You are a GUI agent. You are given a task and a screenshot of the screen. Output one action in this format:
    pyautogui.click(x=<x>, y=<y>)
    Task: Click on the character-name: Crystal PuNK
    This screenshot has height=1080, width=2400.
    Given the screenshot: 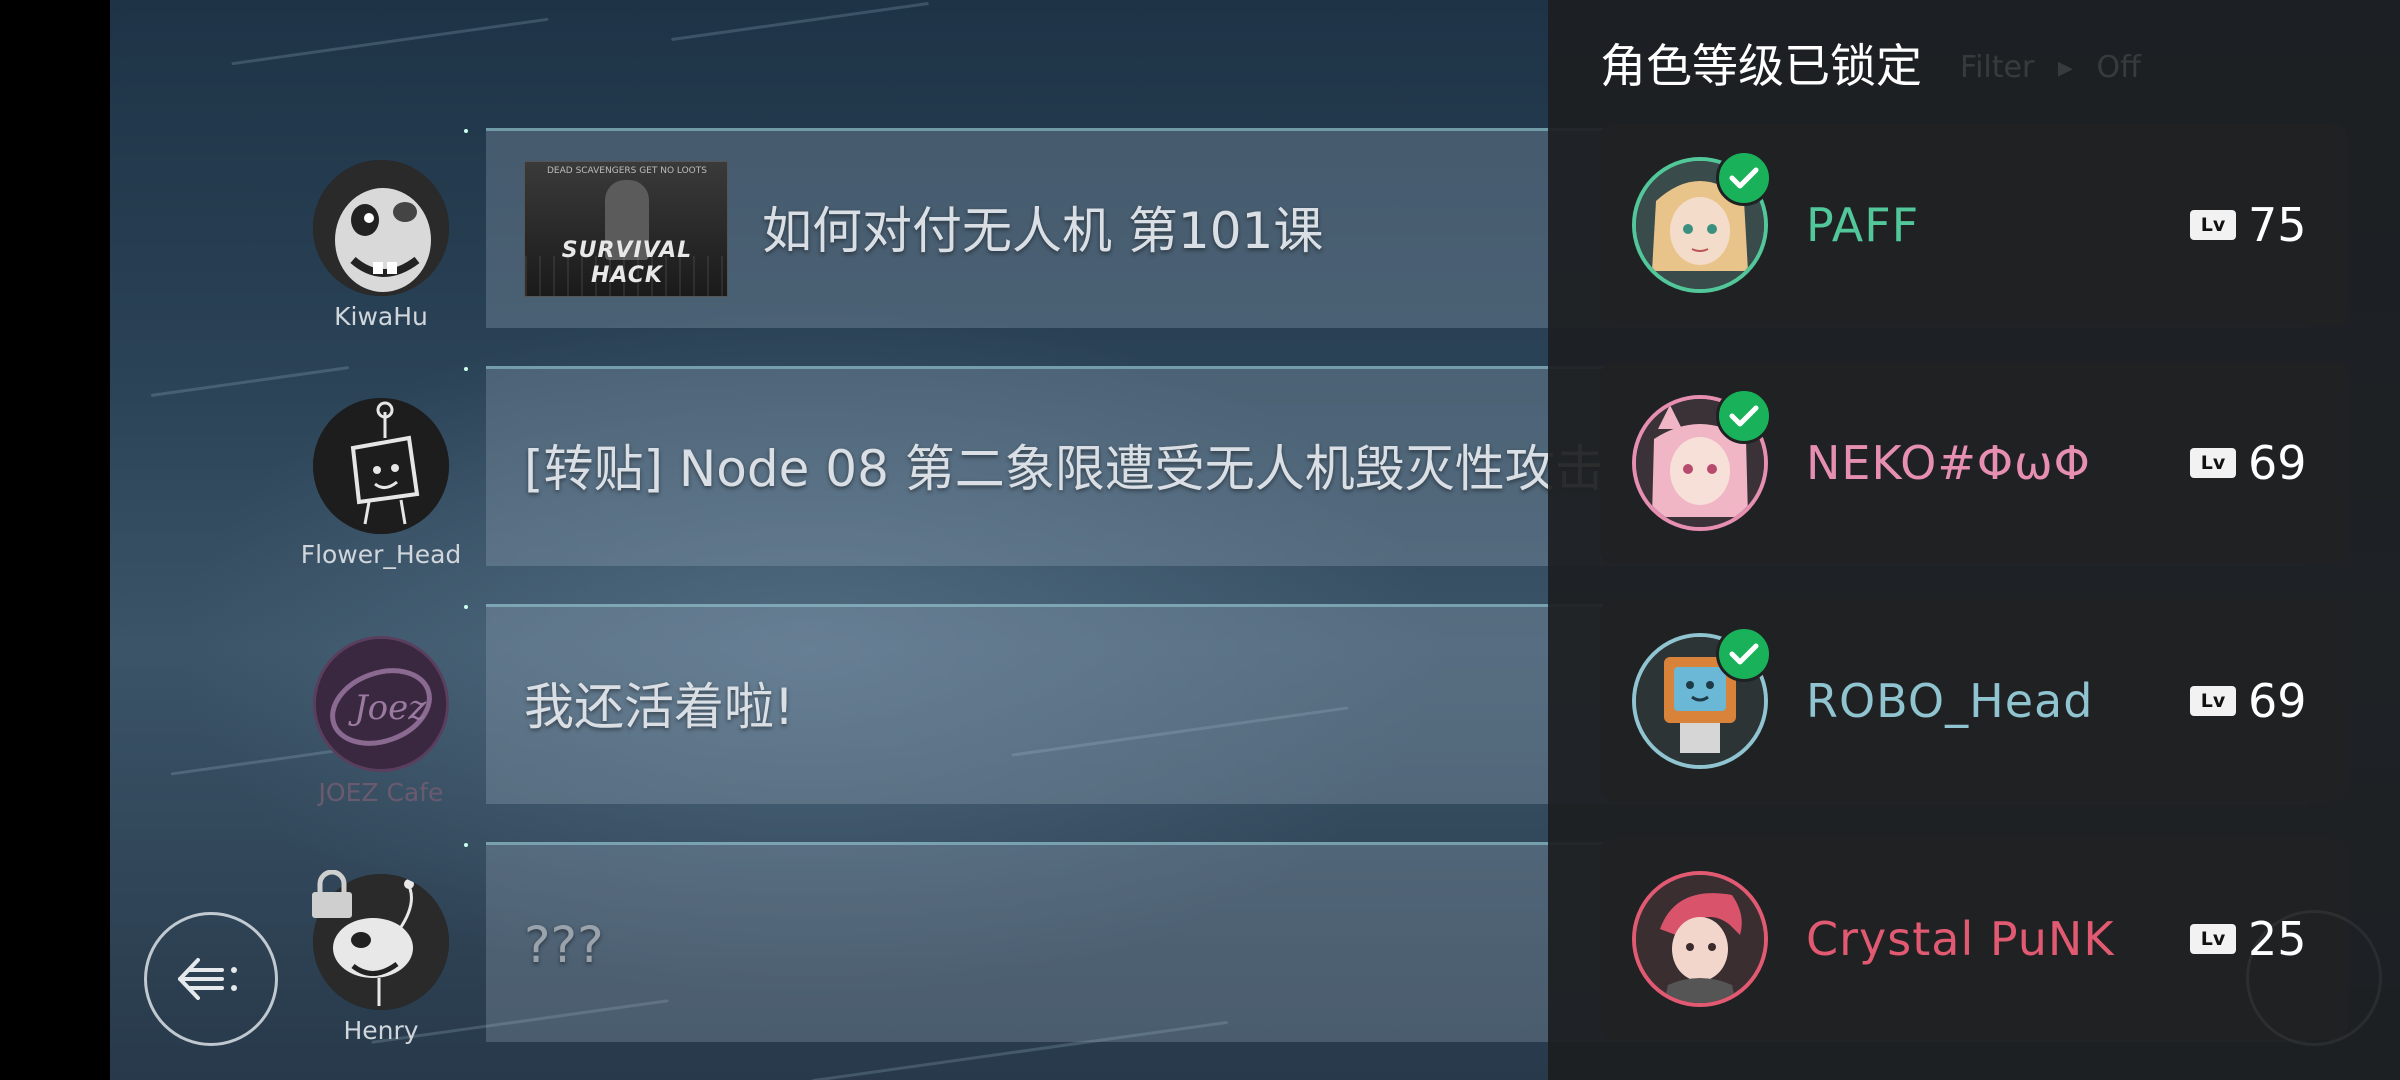 What is the action you would take?
    pyautogui.click(x=1960, y=939)
    